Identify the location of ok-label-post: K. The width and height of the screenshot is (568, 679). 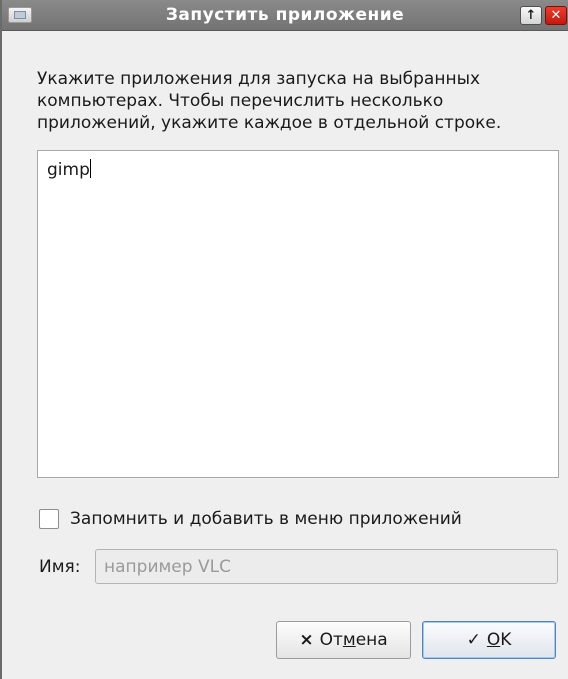
(506, 640).